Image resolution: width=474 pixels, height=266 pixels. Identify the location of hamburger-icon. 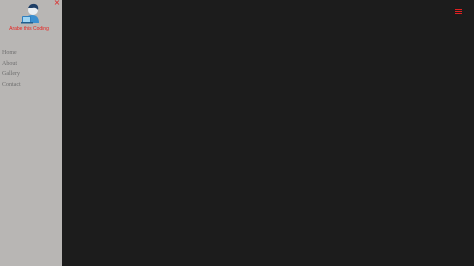
(458, 11).